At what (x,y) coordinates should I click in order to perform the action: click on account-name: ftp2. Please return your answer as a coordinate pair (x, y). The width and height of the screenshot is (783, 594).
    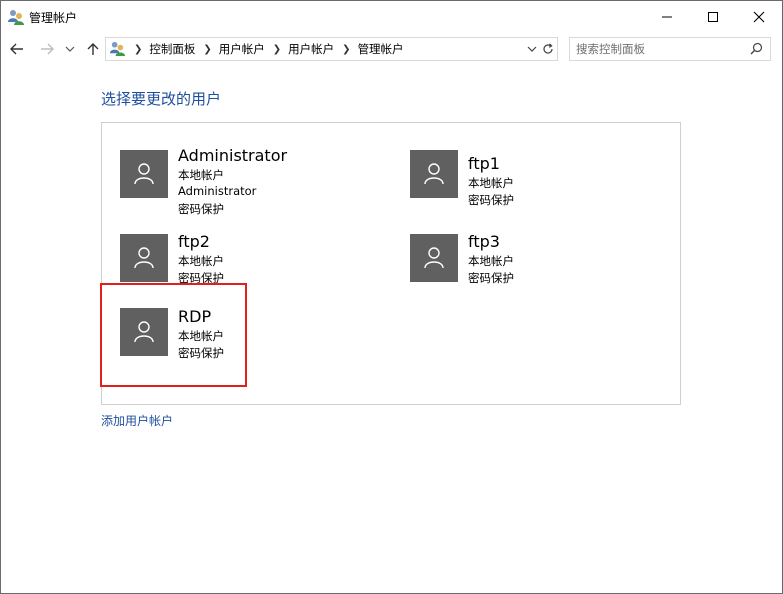
    Looking at the image, I should click on (194, 241).